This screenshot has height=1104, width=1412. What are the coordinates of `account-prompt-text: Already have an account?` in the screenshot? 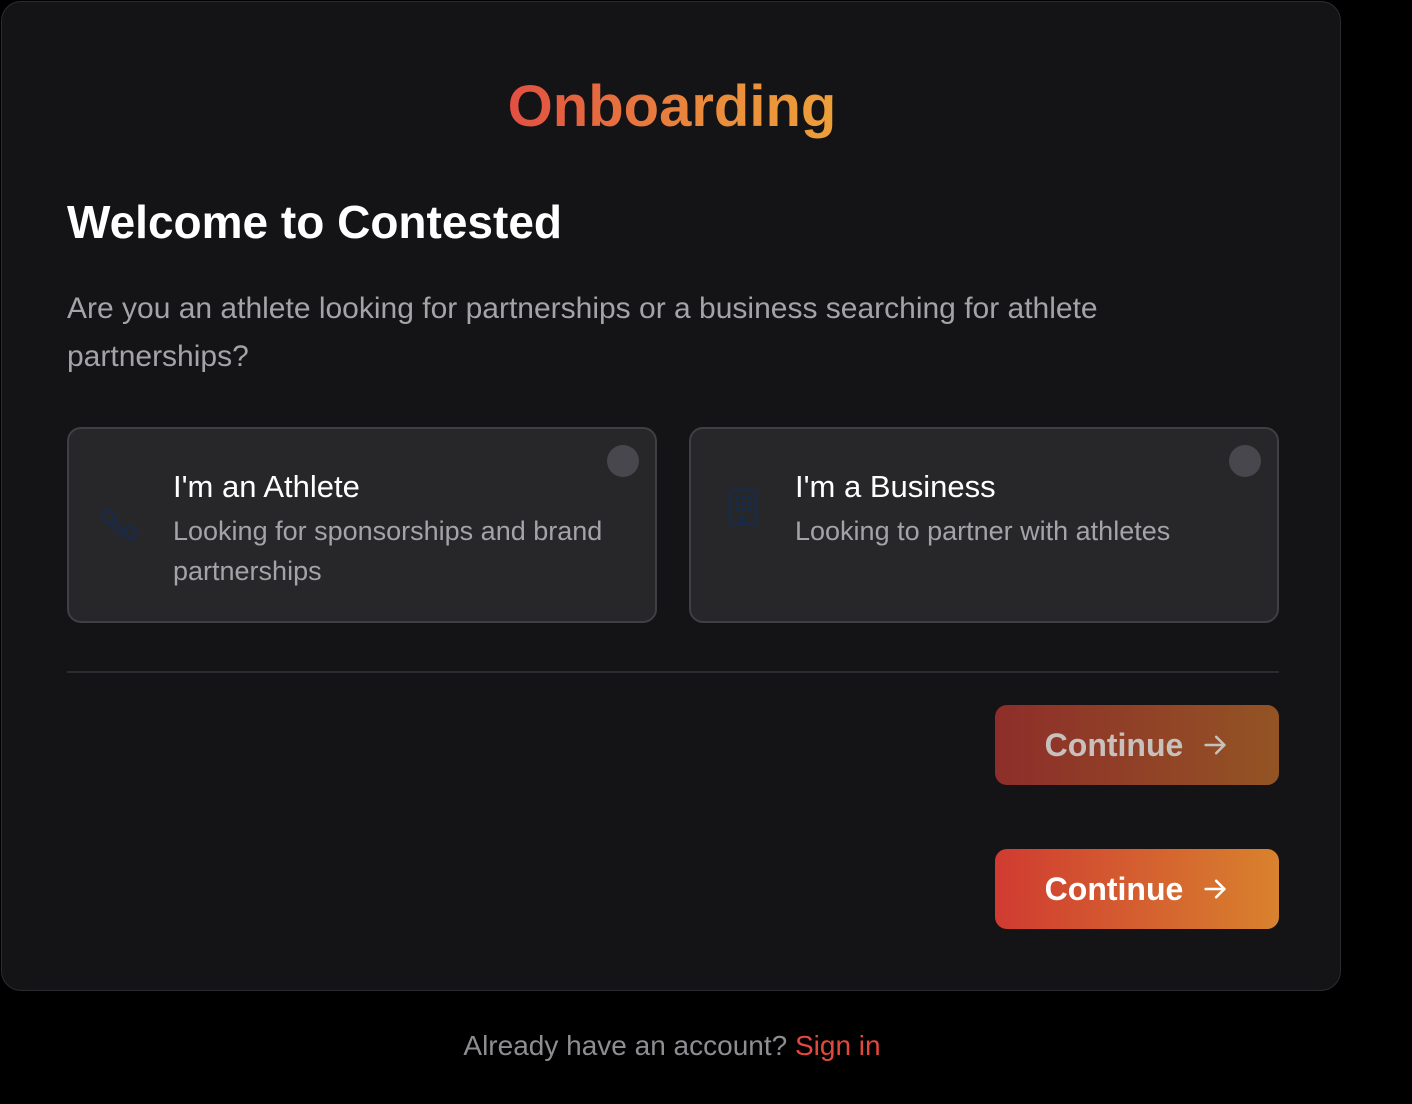 It's located at (625, 1045).